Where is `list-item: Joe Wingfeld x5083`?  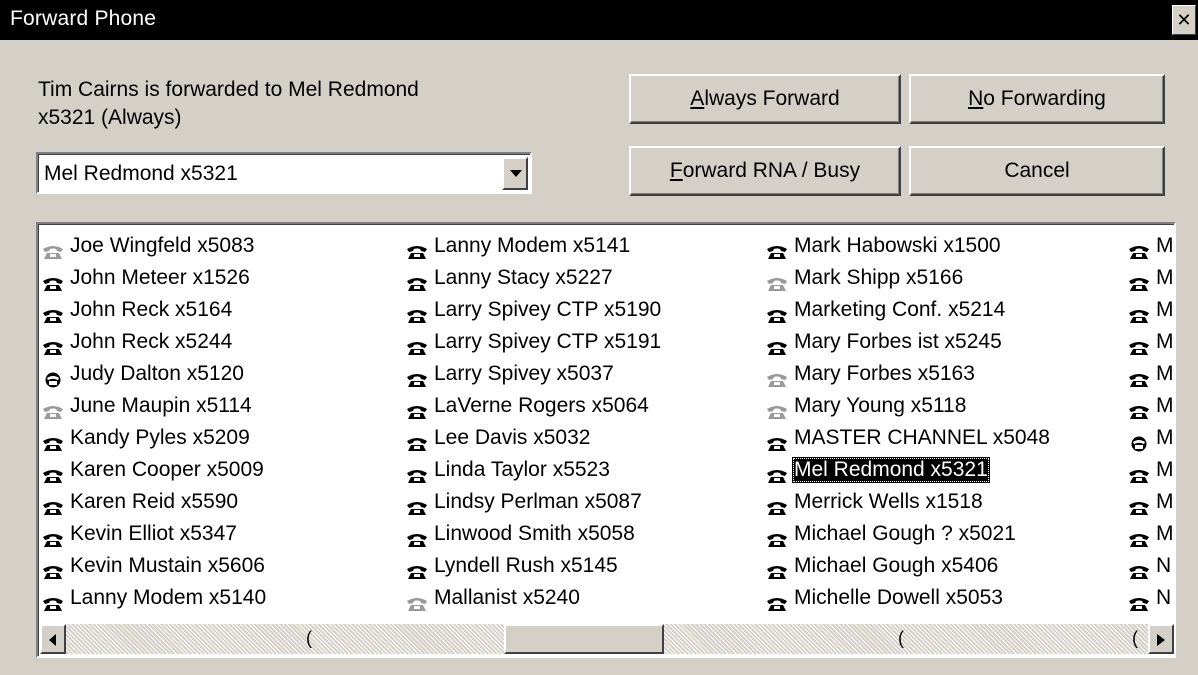 list-item: Joe Wingfeld x5083 is located at coordinates (155, 246).